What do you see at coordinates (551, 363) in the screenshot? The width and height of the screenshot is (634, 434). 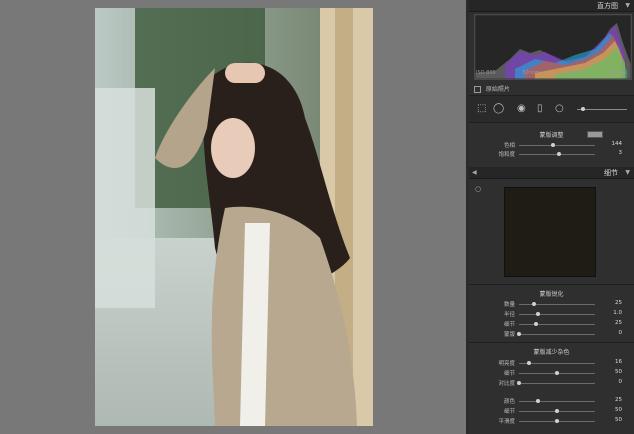 I see `slider-row: 明亮度 16` at bounding box center [551, 363].